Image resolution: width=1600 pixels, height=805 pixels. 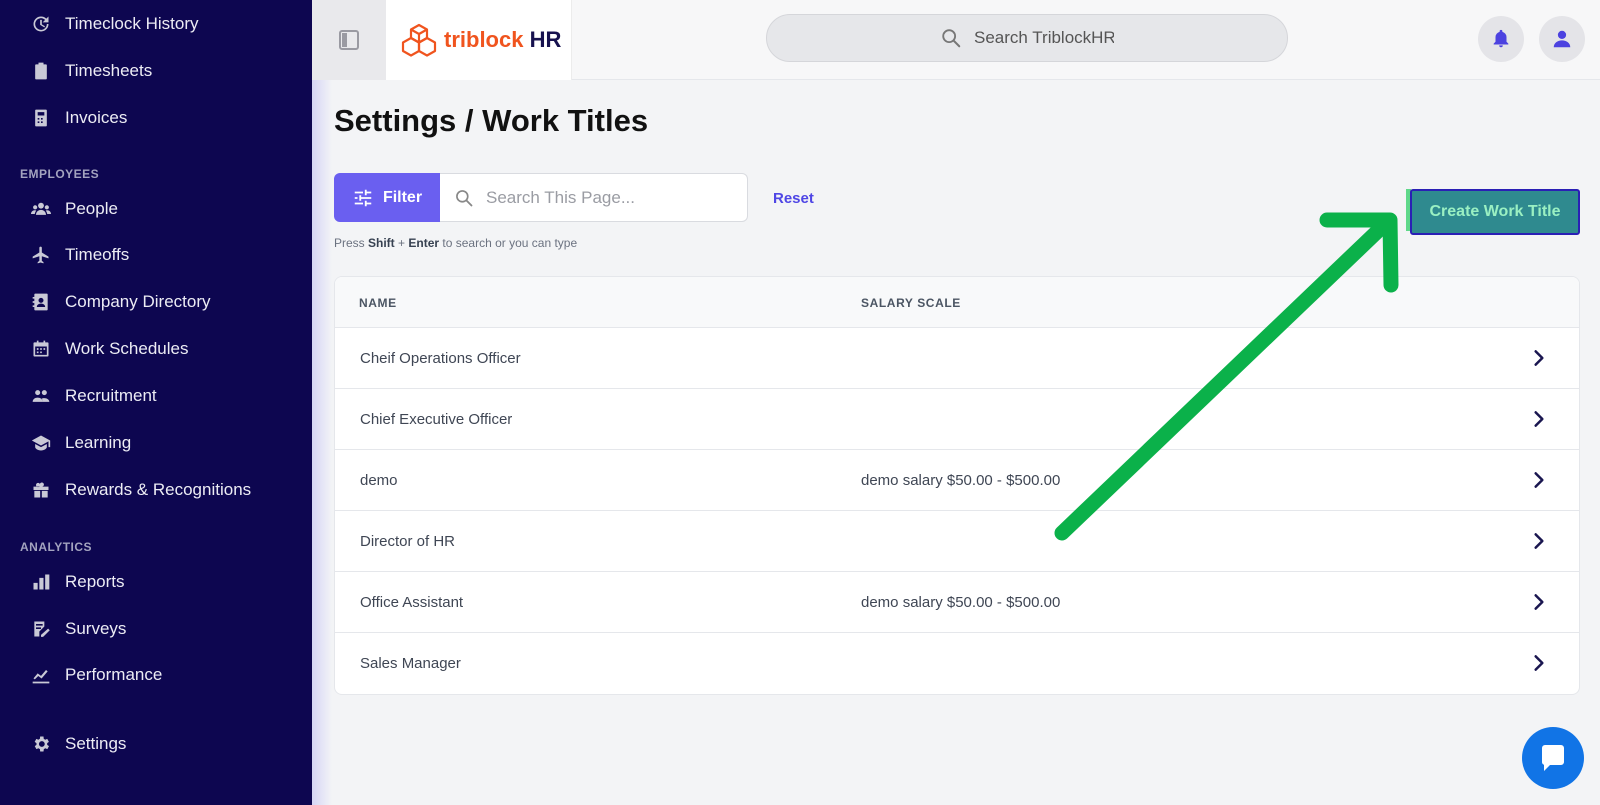 I want to click on sidebar-item-settings: Settings, so click(x=78, y=744).